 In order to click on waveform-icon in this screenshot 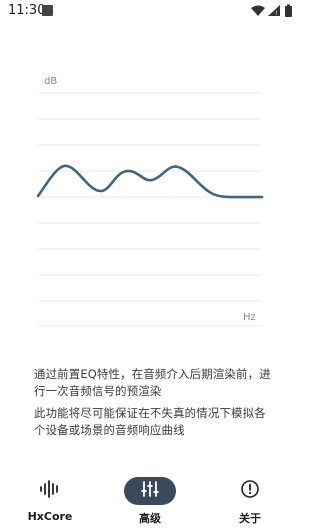, I will do `click(50, 491)`.